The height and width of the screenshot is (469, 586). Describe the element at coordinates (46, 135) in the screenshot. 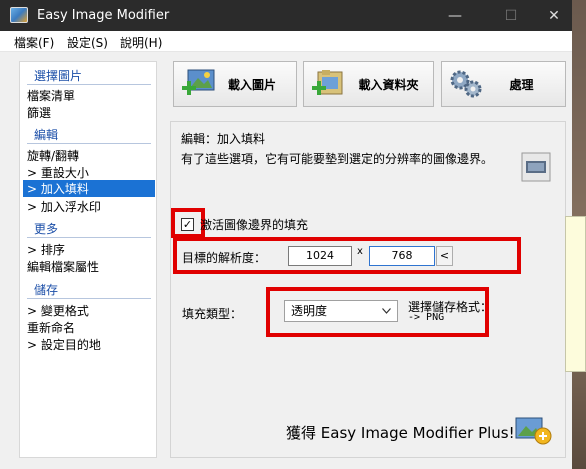

I see `sidebar-section-edit: 編輯` at that location.